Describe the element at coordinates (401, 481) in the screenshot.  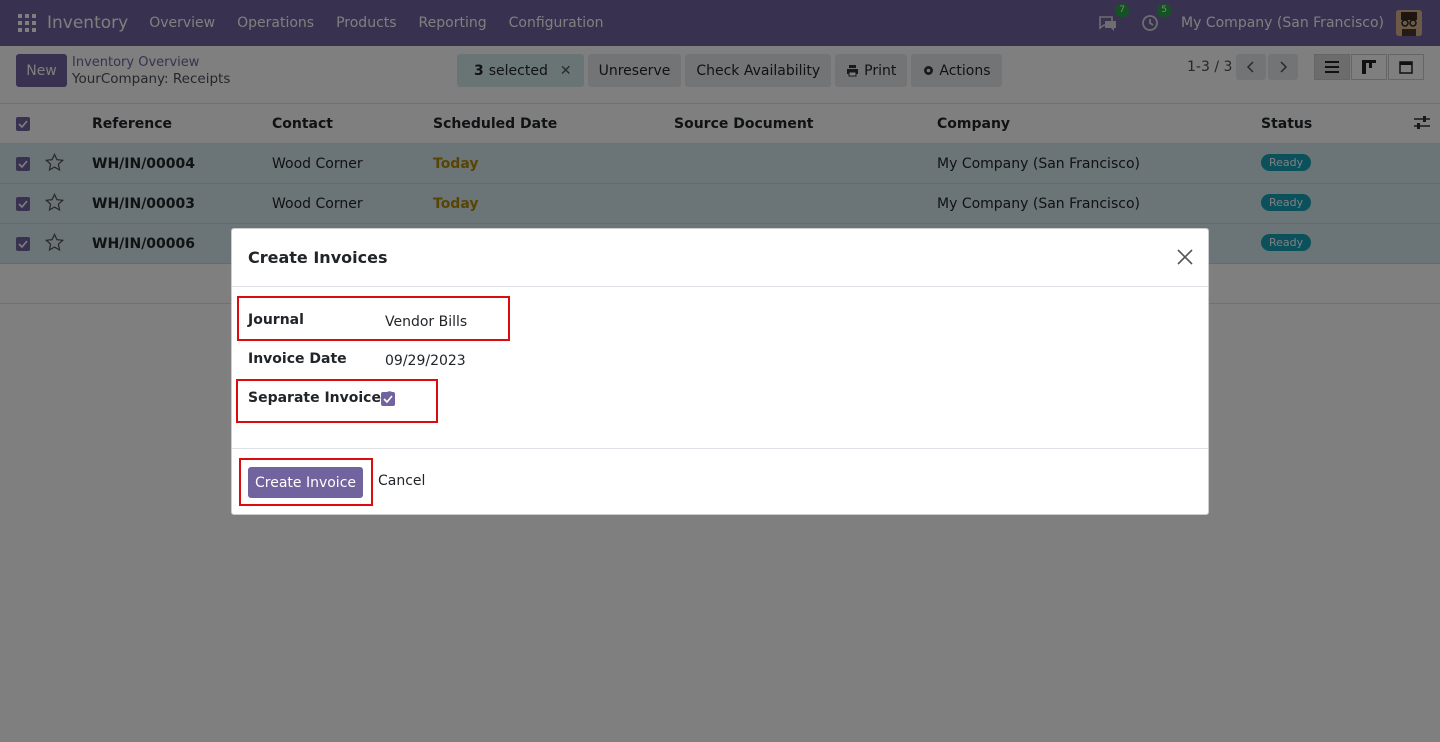
I see `cancel-button: Cancel` at that location.